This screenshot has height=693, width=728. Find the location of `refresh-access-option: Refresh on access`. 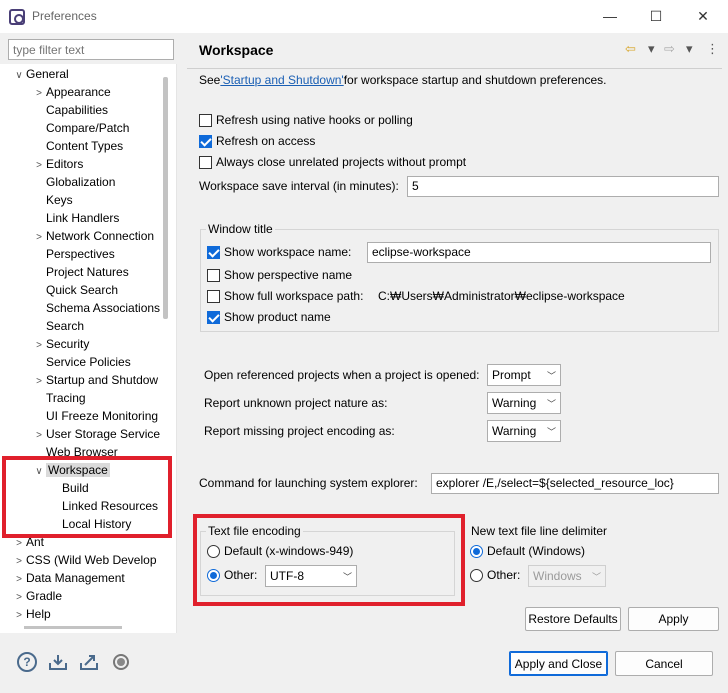

refresh-access-option: Refresh on access is located at coordinates (257, 141).